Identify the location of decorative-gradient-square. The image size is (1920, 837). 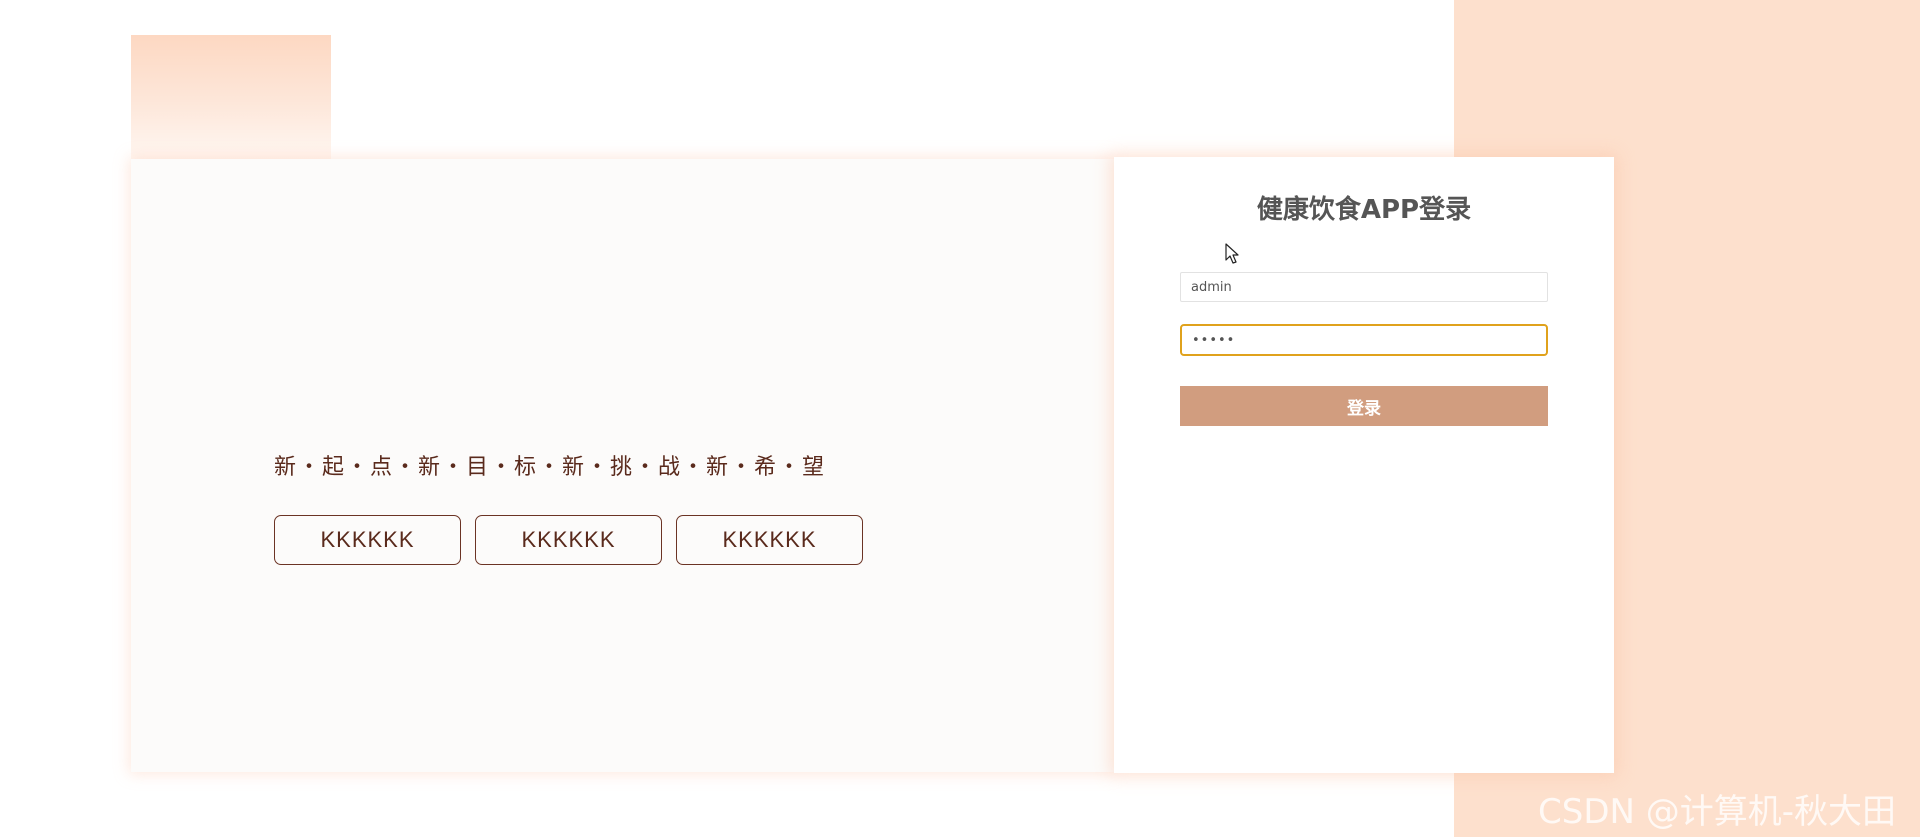
(231, 97).